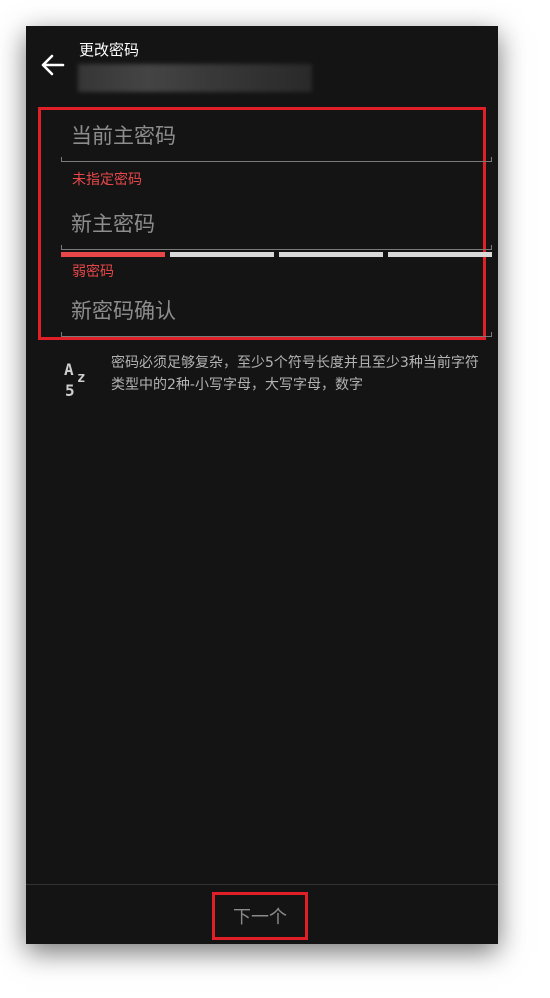 The width and height of the screenshot is (550, 998). I want to click on top-bar: 更改密码, so click(262, 63).